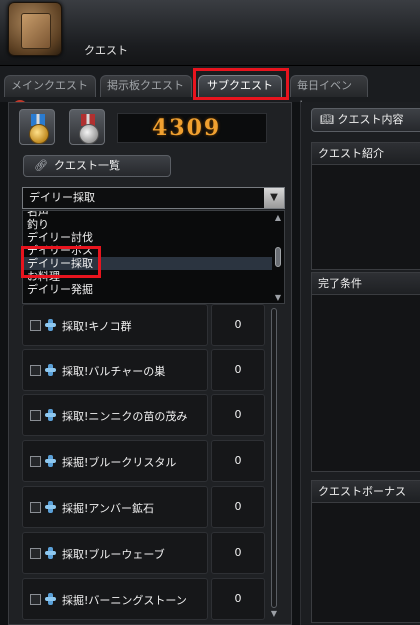 The height and width of the screenshot is (625, 420). What do you see at coordinates (153, 289) in the screenshot?
I see `dropdown-option: デイリー発掘` at bounding box center [153, 289].